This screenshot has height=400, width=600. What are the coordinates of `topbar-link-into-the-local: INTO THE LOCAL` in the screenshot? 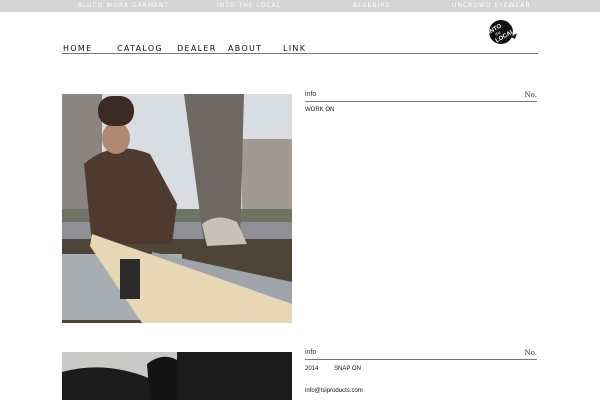 It's located at (249, 5).